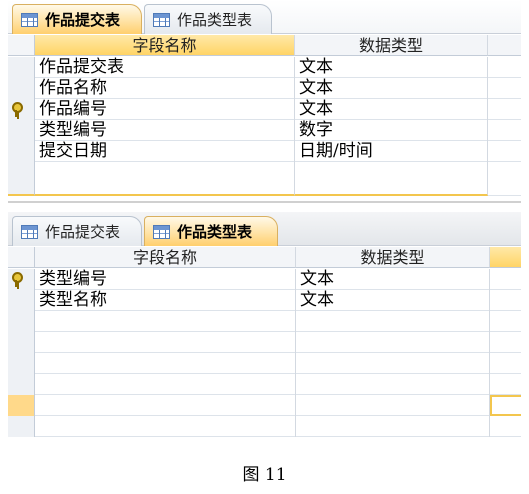 This screenshot has height=494, width=529. I want to click on field-name-cell: 作品名称, so click(165, 88).